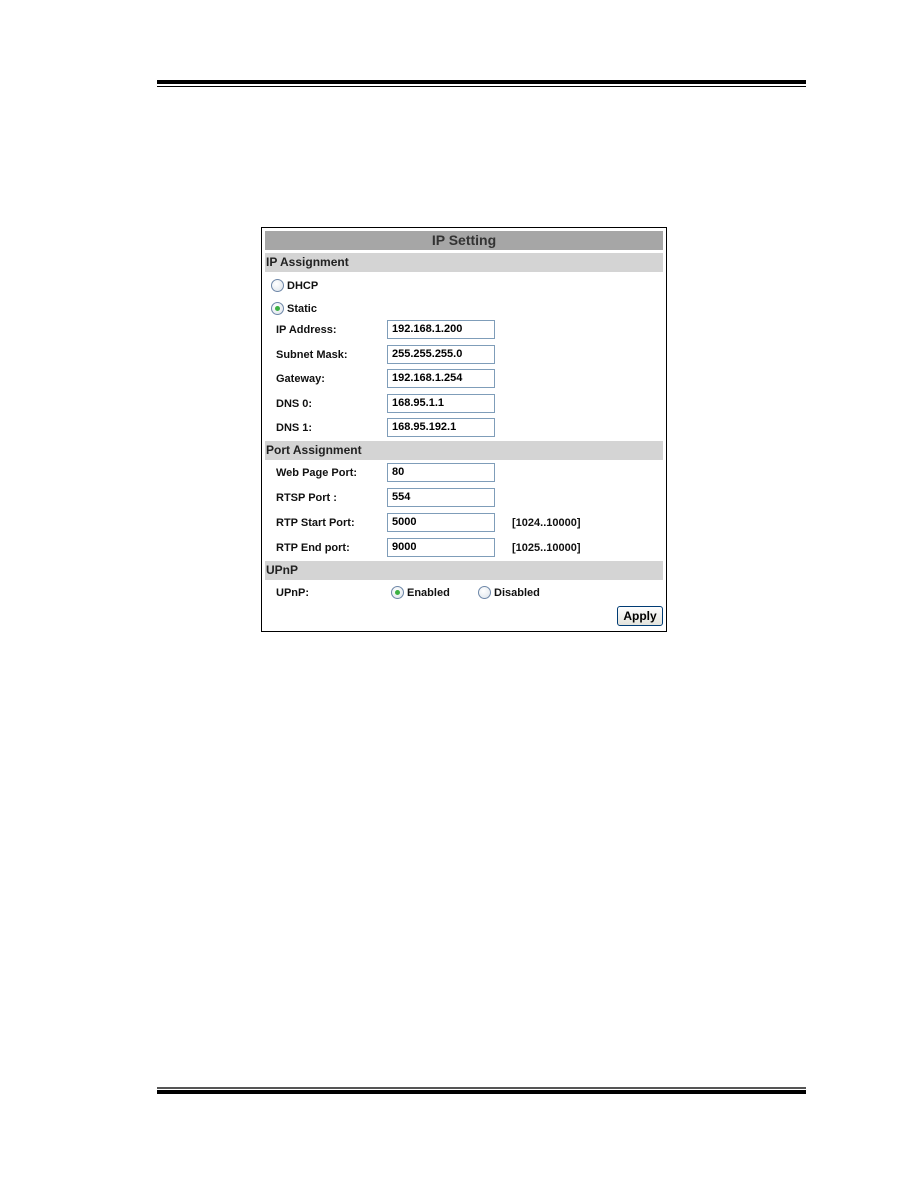 The height and width of the screenshot is (1188, 918). I want to click on radio-upnp-enabled: Enabled, so click(420, 592).